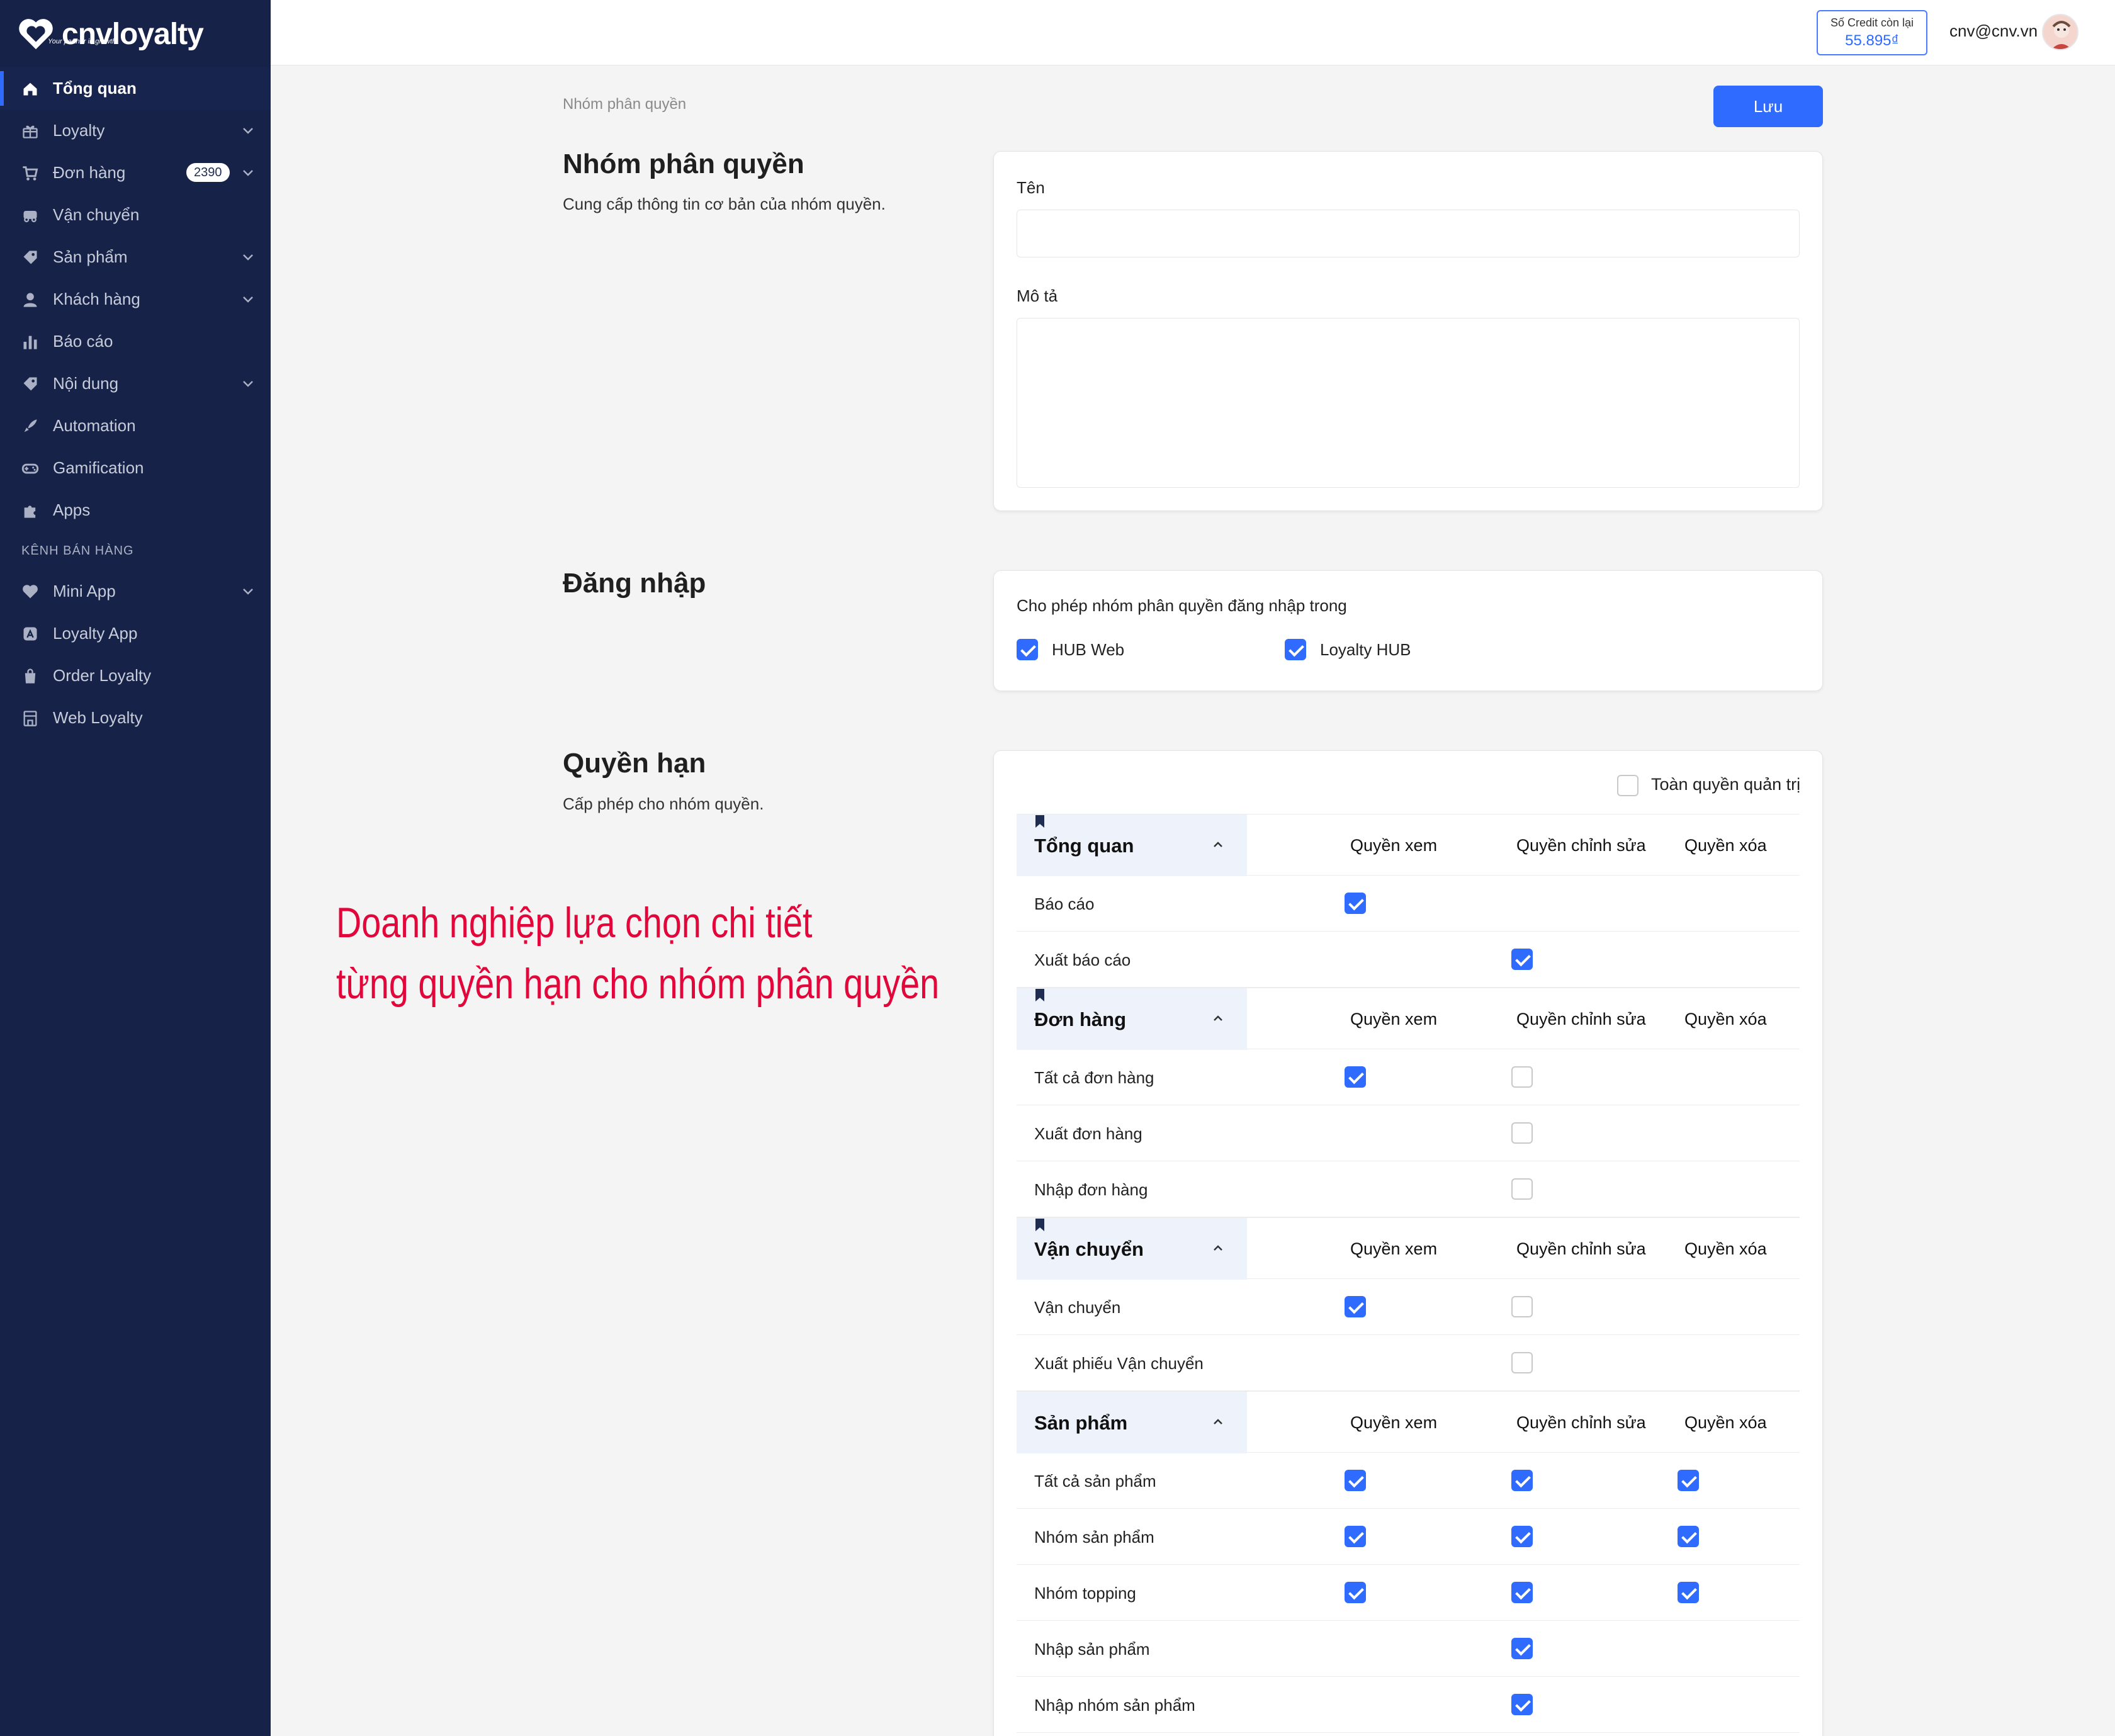  What do you see at coordinates (1132, 1249) in the screenshot?
I see `permission-group-toggle: Vận chuyển` at bounding box center [1132, 1249].